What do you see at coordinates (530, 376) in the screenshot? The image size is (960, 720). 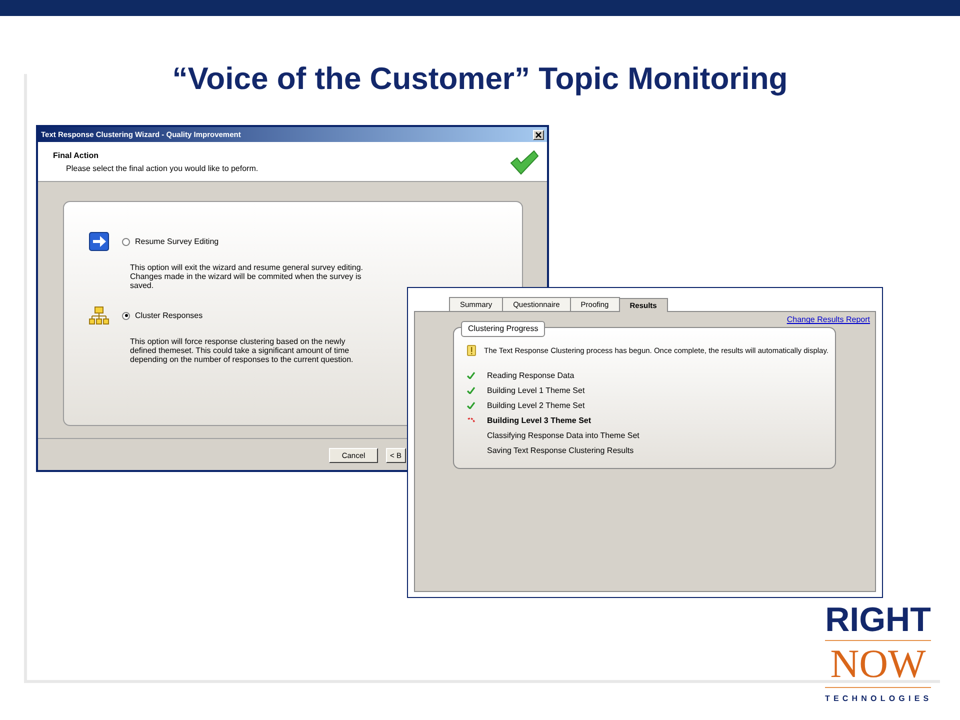 I see `step-label: Reading Response Data` at bounding box center [530, 376].